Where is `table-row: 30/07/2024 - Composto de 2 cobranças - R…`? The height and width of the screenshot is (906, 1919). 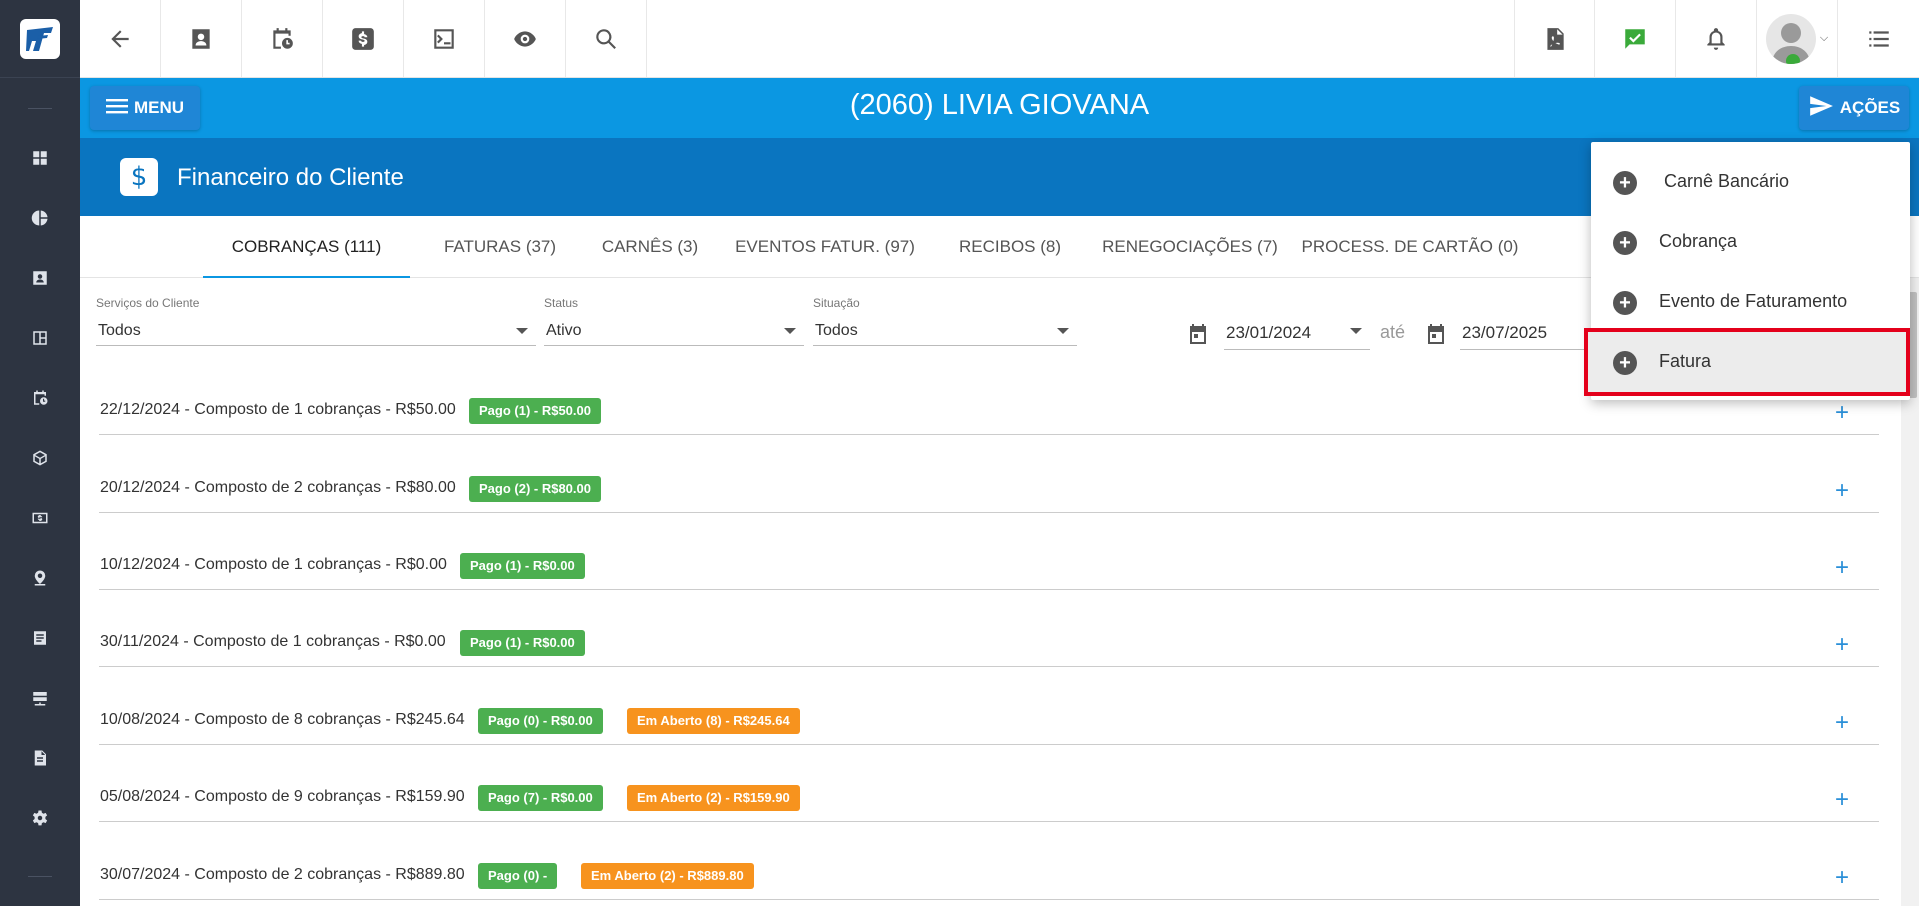 table-row: 30/07/2024 - Composto de 2 cobranças - R… is located at coordinates (989, 880).